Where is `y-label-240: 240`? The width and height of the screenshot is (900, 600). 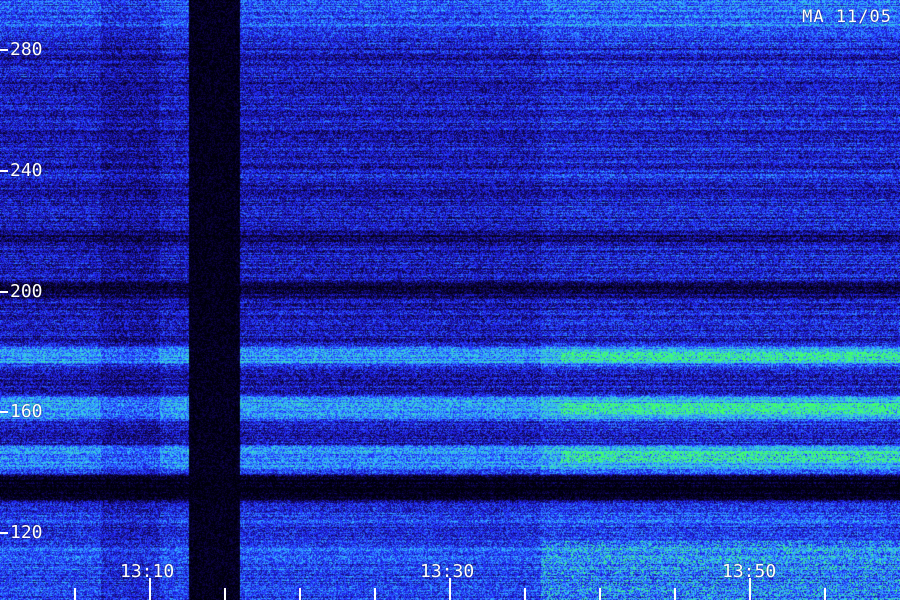
y-label-240: 240 is located at coordinates (26, 170).